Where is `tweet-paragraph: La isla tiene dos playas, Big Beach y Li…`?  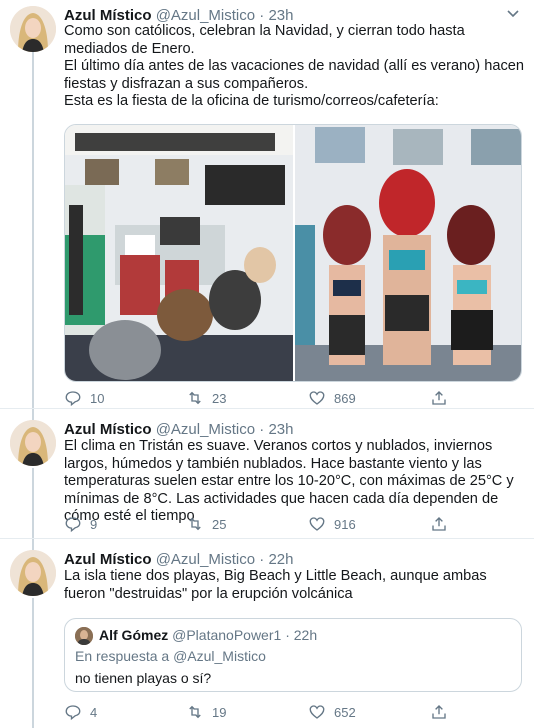 tweet-paragraph: La isla tiene dos playas, Big Beach y Li… is located at coordinates (277, 585).